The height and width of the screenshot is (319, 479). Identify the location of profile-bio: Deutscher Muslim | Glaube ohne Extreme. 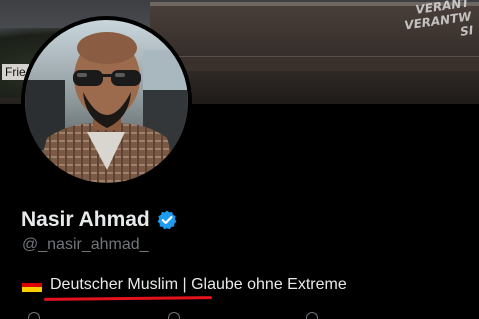
(184, 285).